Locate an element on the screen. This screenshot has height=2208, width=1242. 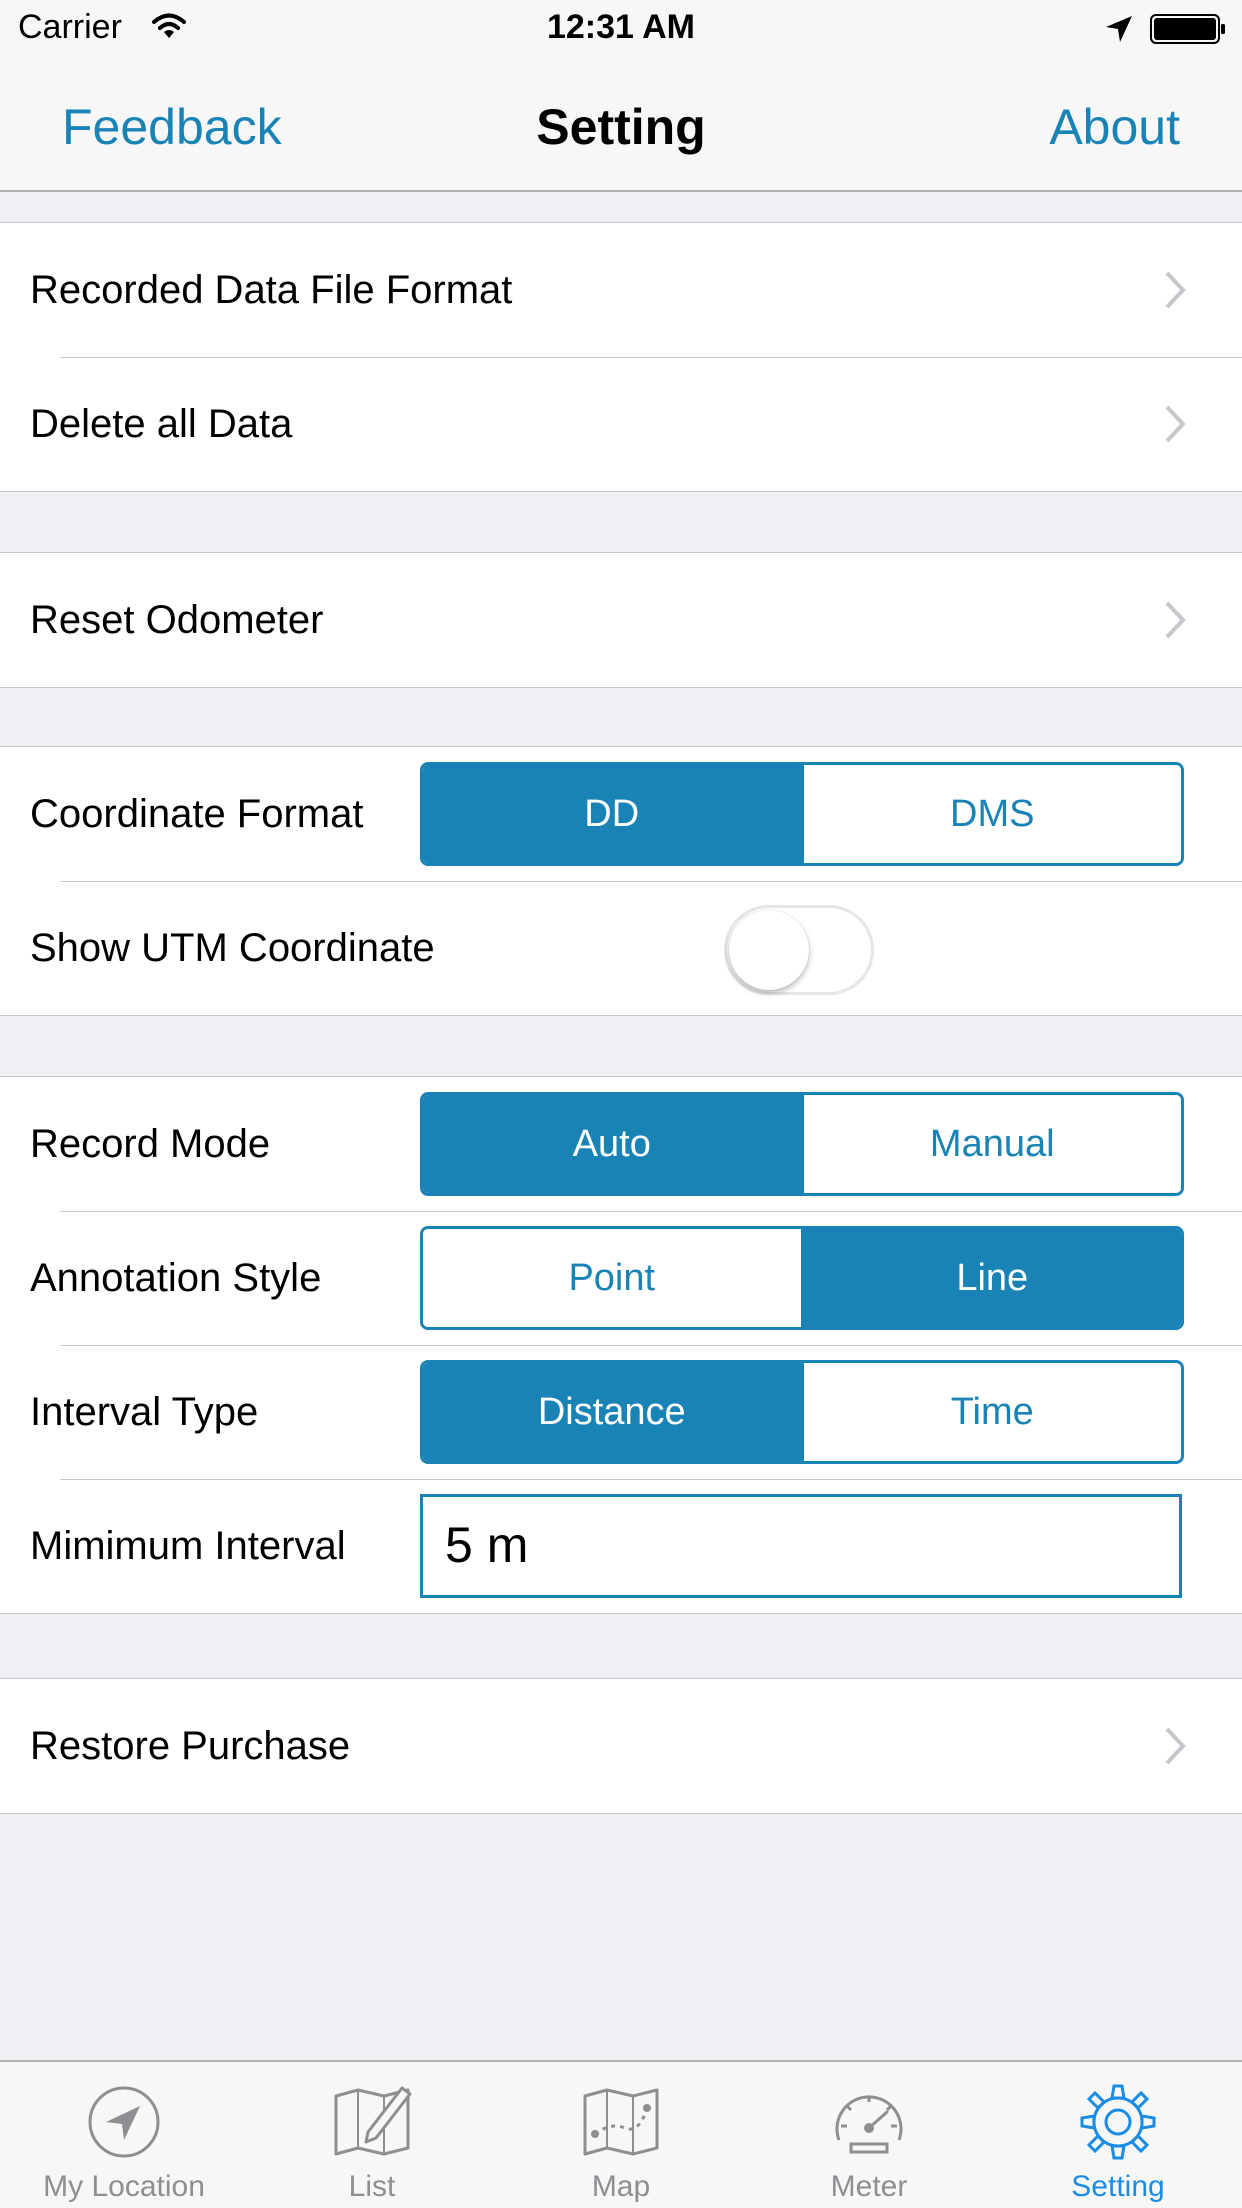
interval-type-label: Interval Type is located at coordinates (144, 1412).